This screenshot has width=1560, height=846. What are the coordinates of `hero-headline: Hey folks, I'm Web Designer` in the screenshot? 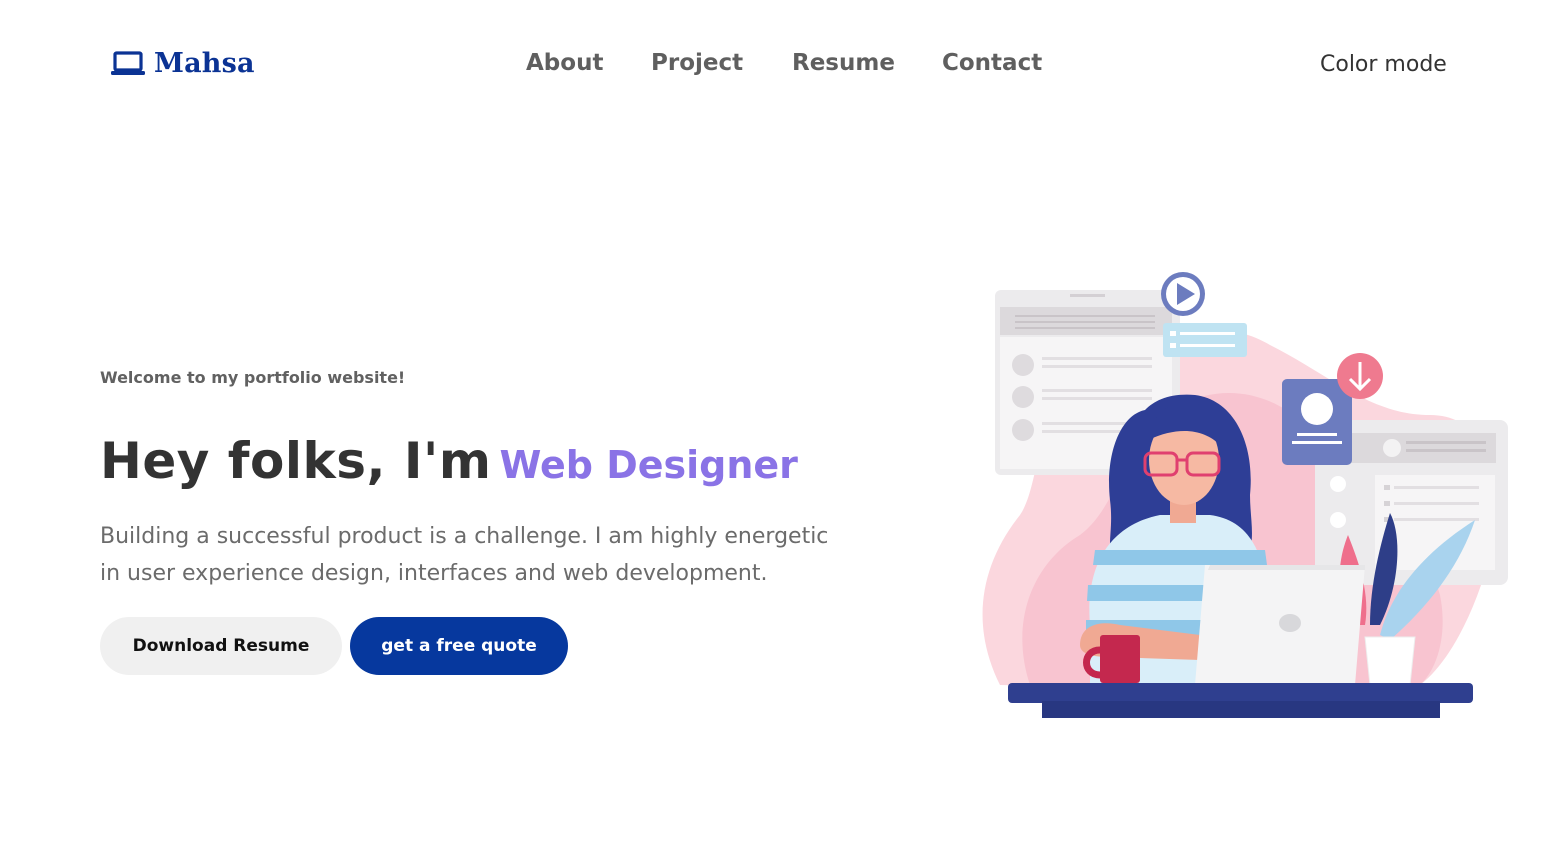 It's located at (449, 461).